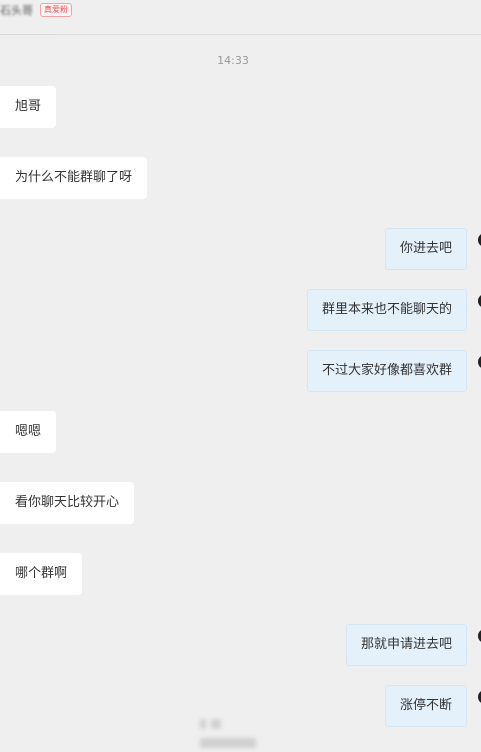 Image resolution: width=481 pixels, height=752 pixels. I want to click on contact-name: 石头哥, so click(16, 10).